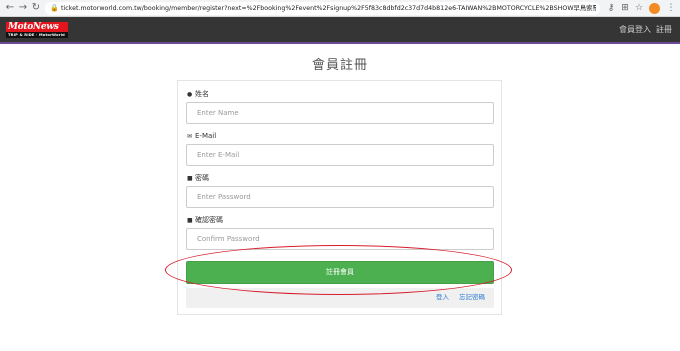 This screenshot has width=680, height=351. What do you see at coordinates (472, 297) in the screenshot?
I see `forgot-password-link: 忘記密碼` at bounding box center [472, 297].